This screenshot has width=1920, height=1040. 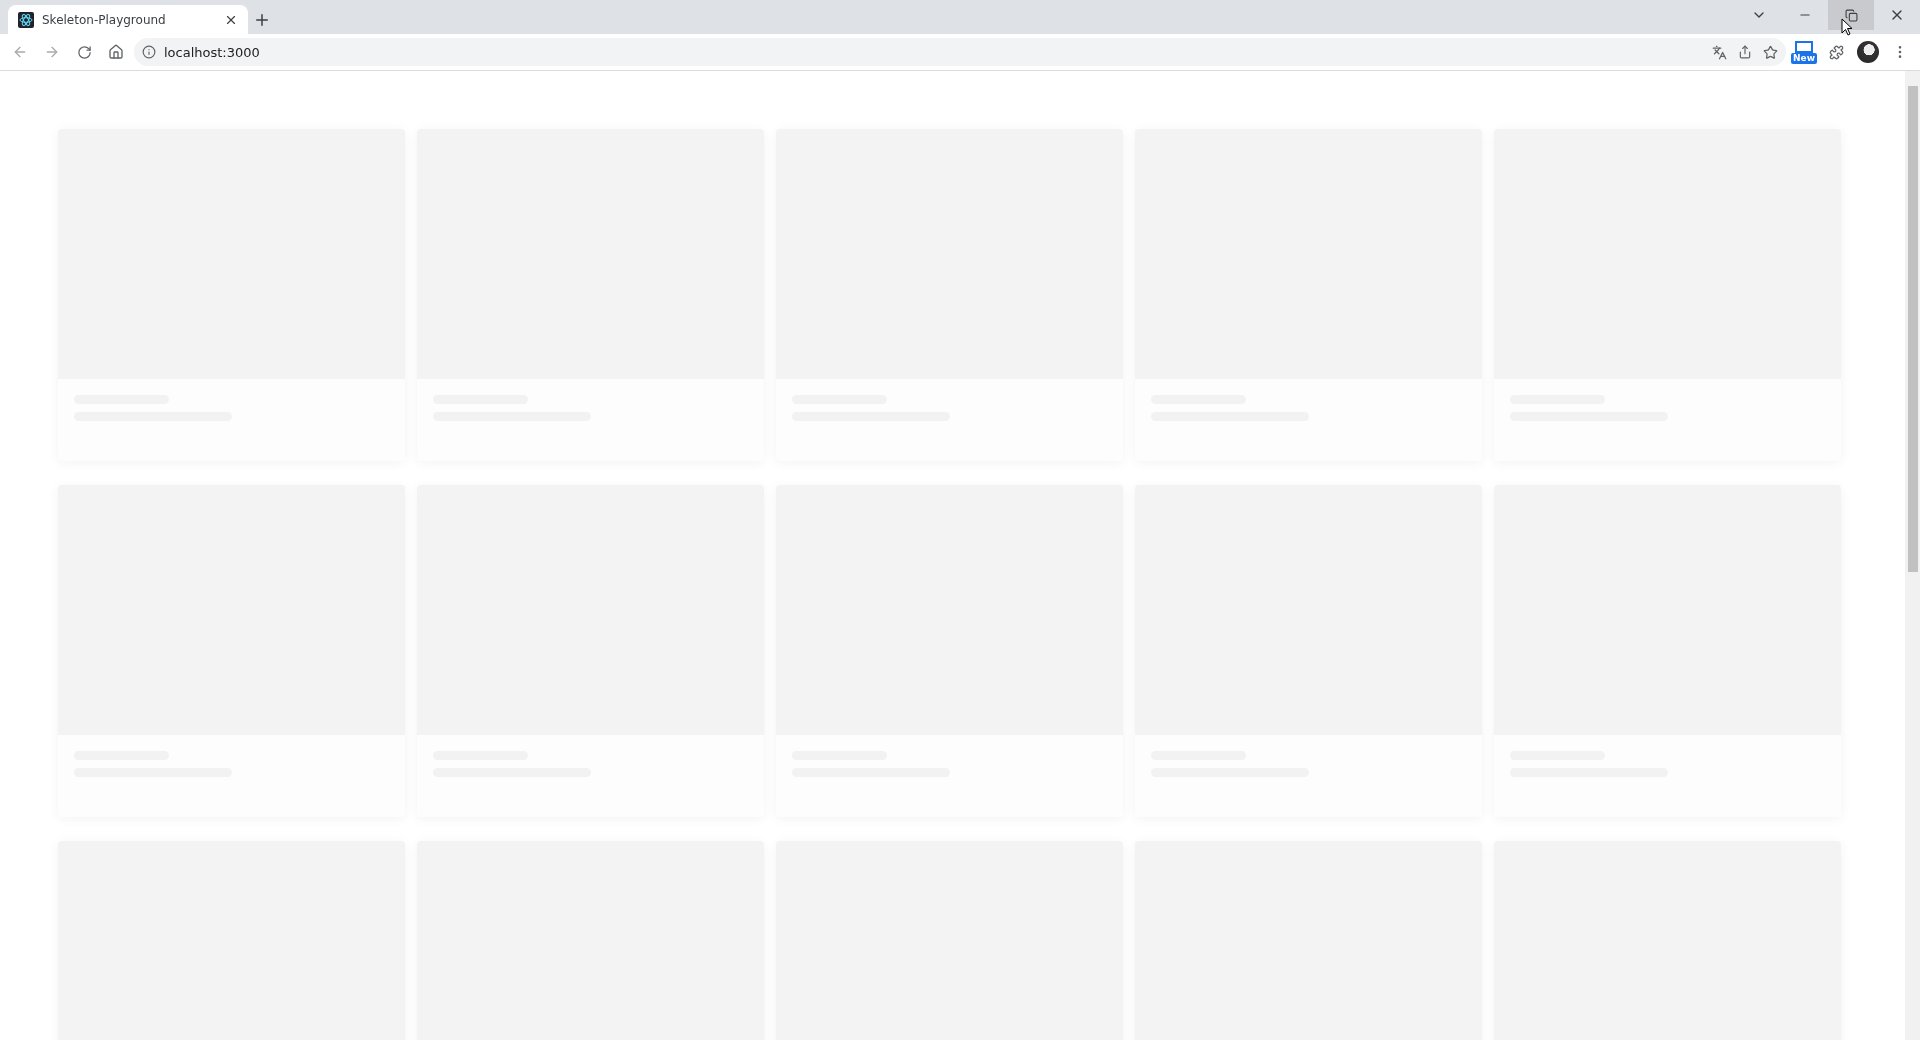 I want to click on address-bar: localhost:3000, so click(x=960, y=52).